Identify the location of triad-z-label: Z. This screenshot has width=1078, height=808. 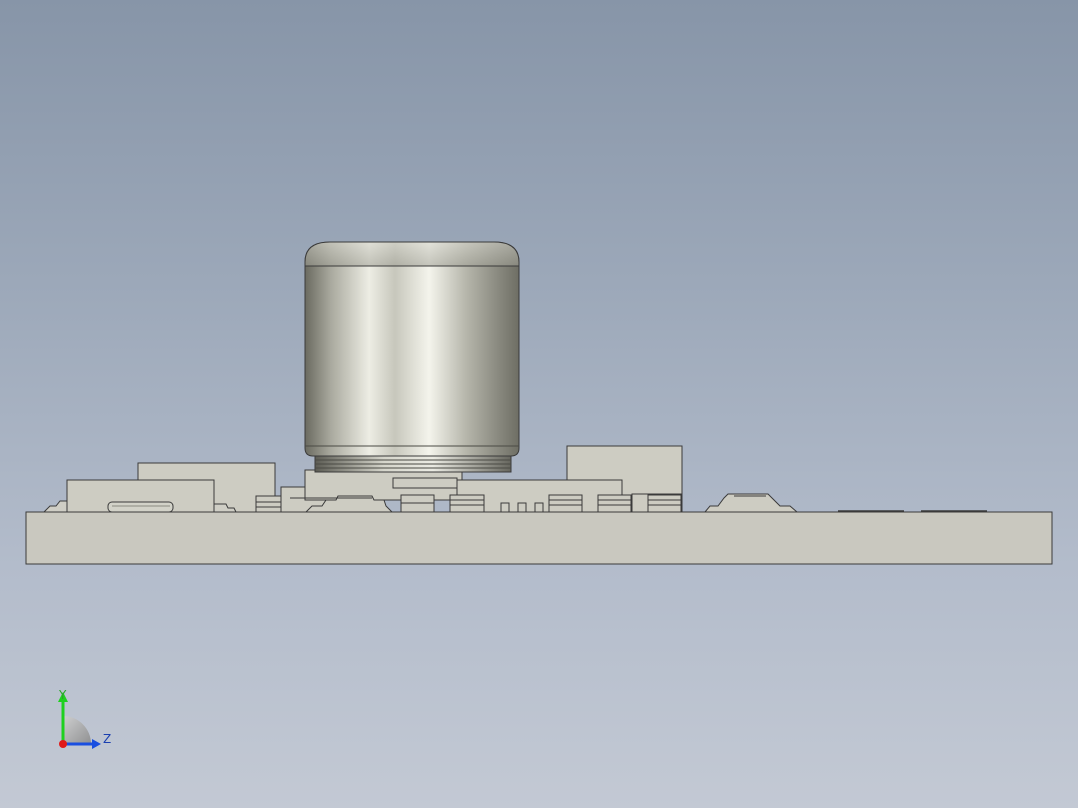
(107, 739).